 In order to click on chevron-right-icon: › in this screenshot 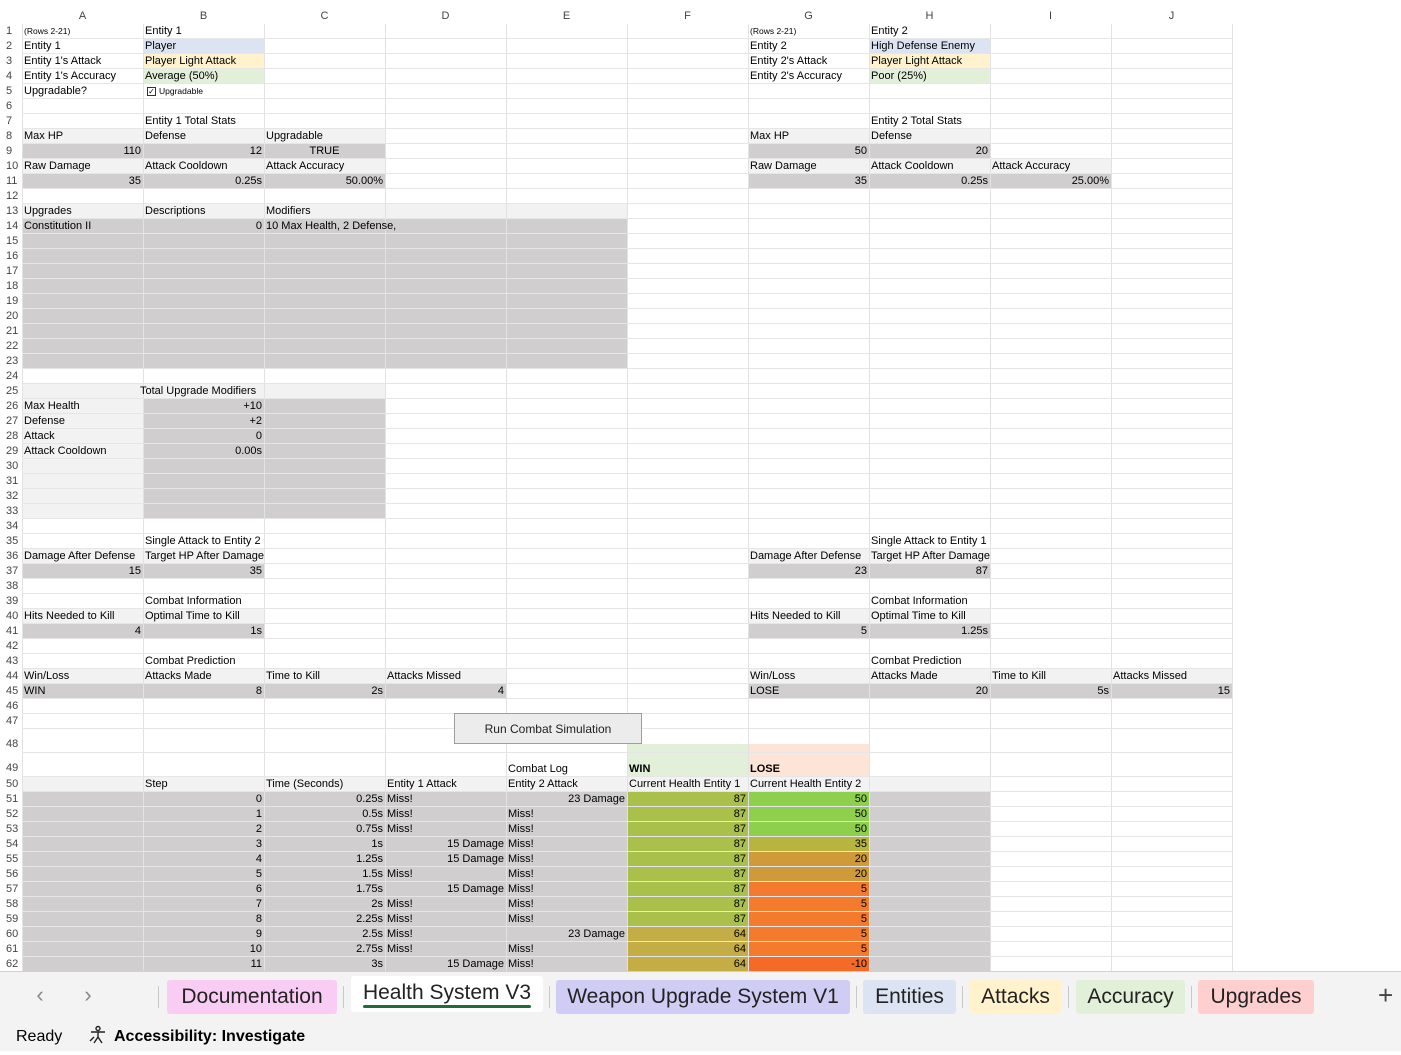, I will do `click(88, 995)`.